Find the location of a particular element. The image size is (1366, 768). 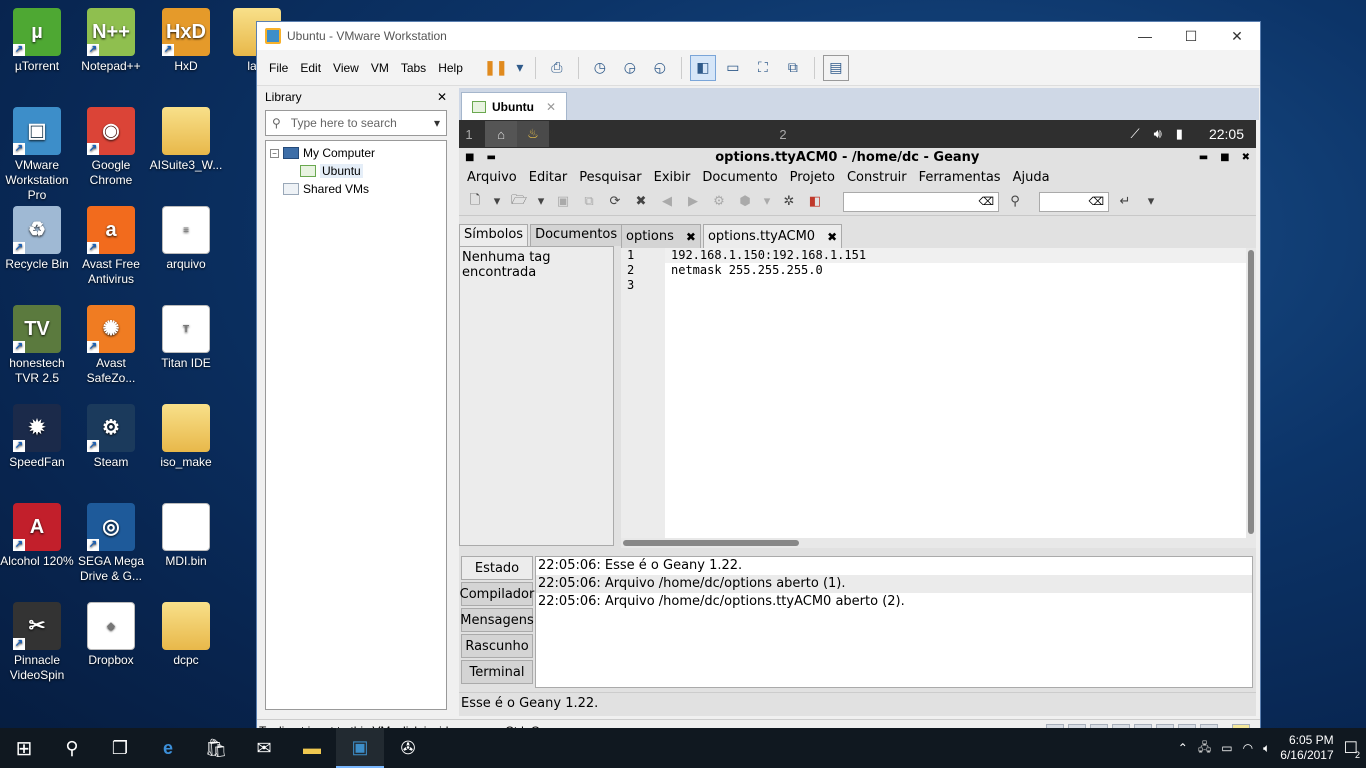

reload-icon: ⟳ is located at coordinates (615, 201).